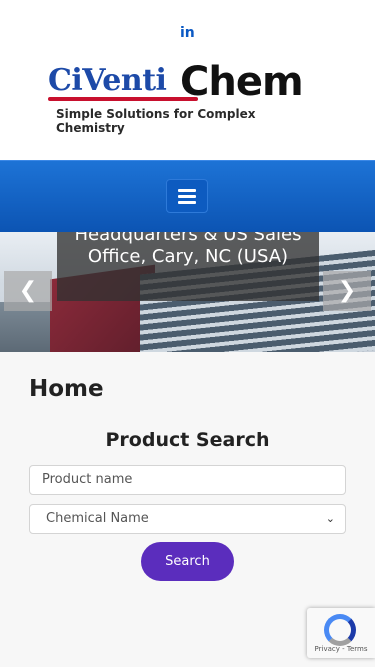 The width and height of the screenshot is (375, 667). I want to click on hamburger-menu-icon, so click(187, 196).